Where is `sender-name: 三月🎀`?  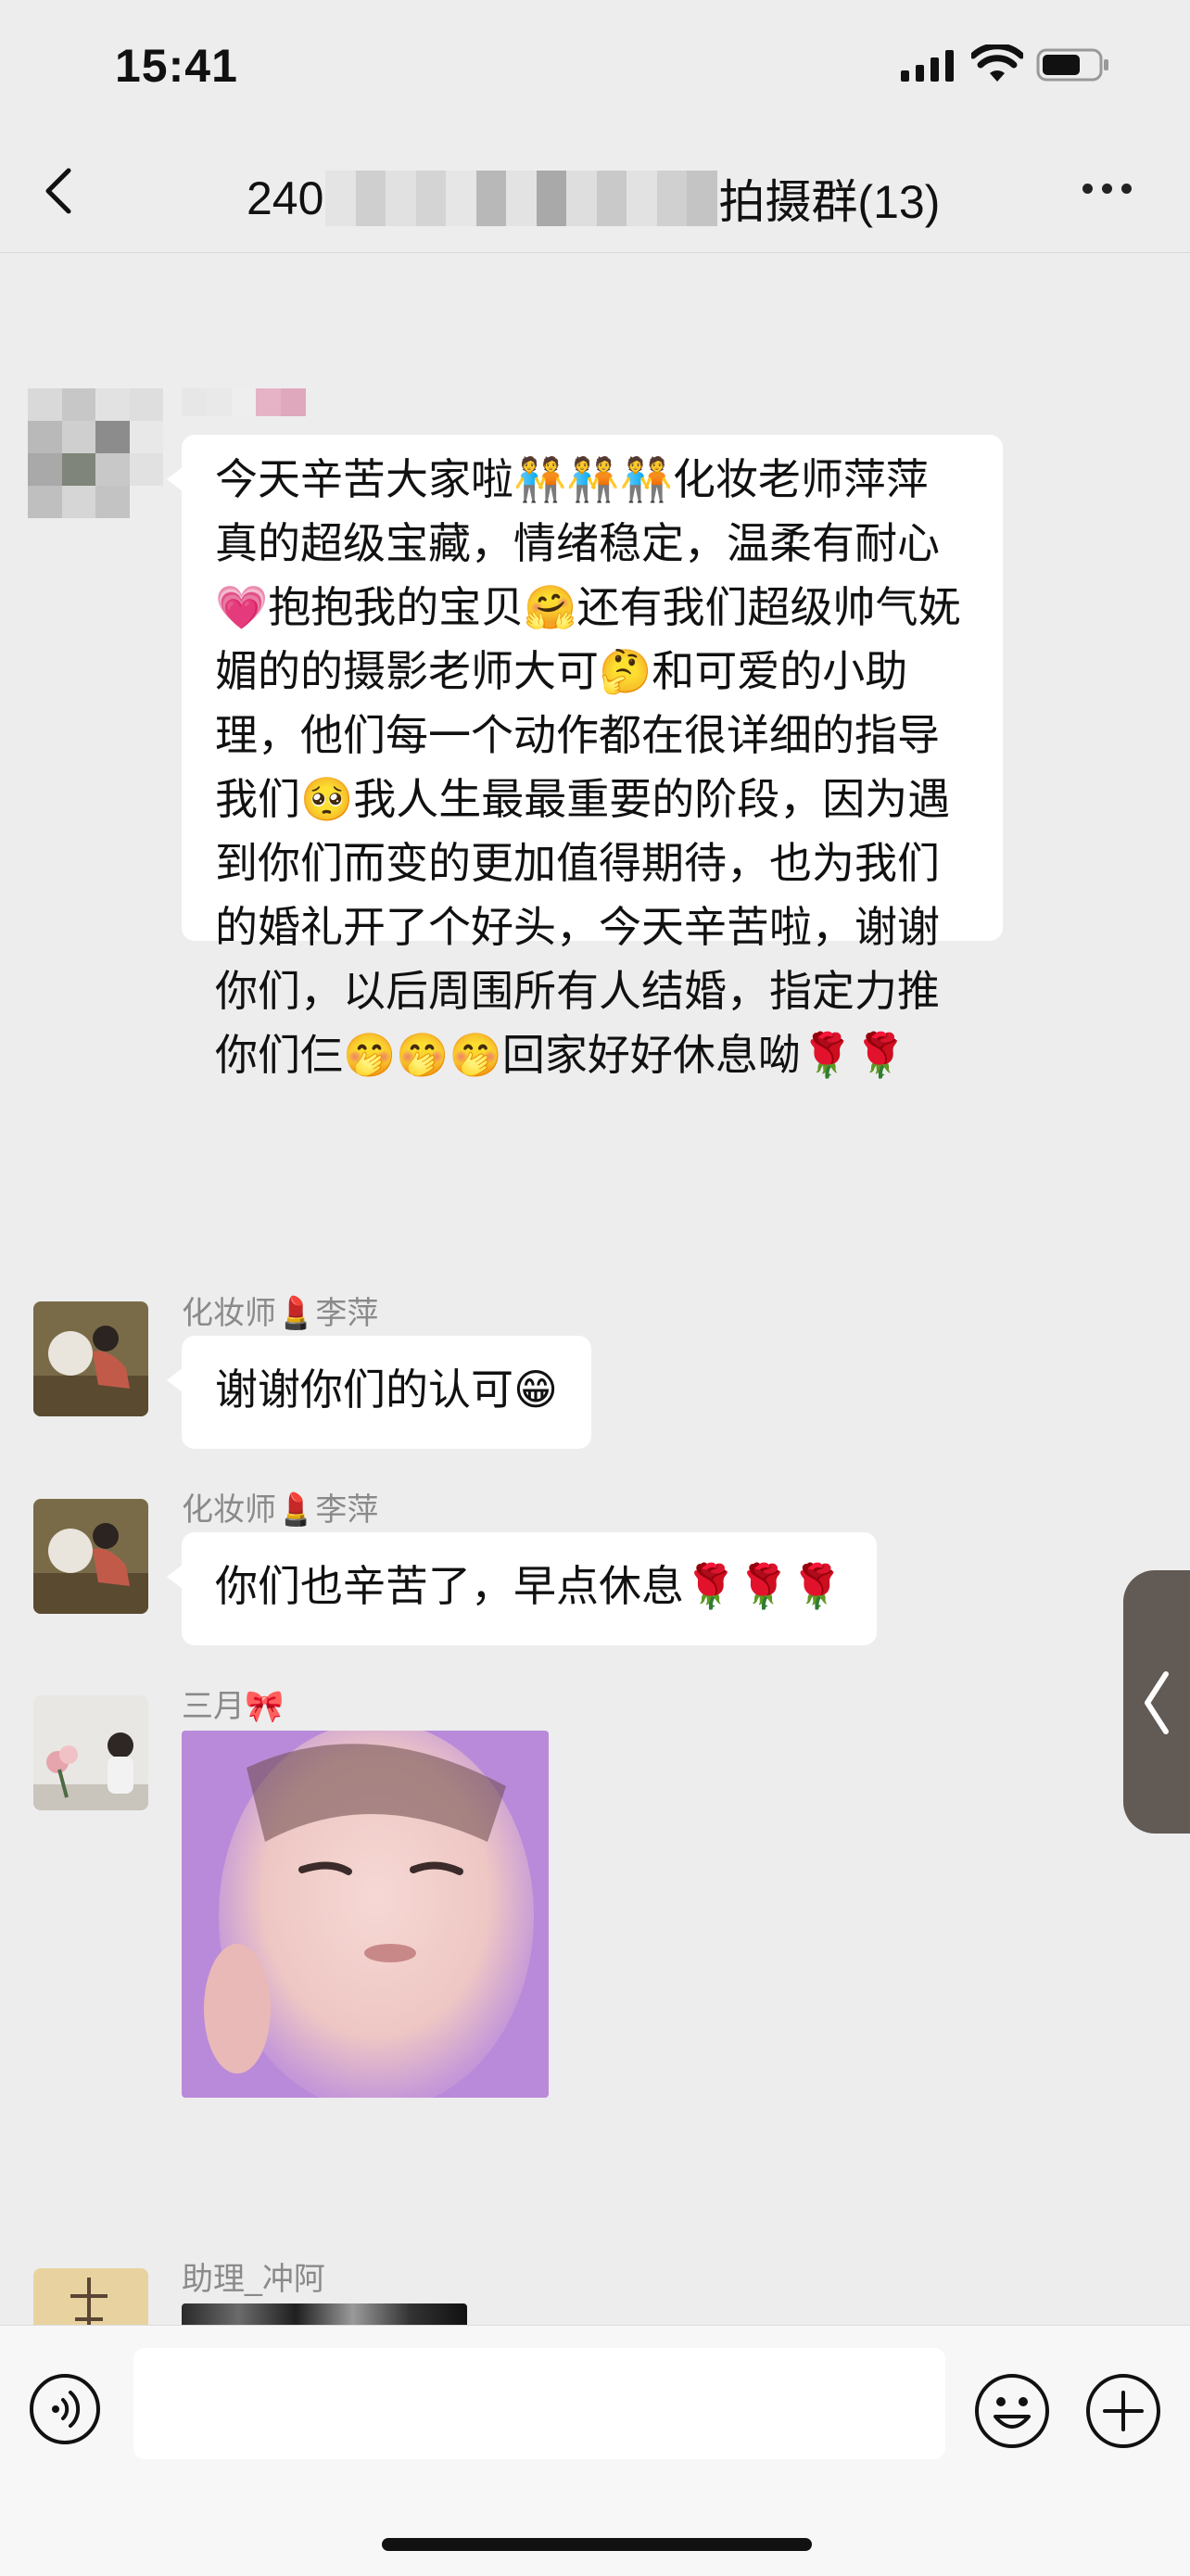 sender-name: 三月🎀 is located at coordinates (233, 1706).